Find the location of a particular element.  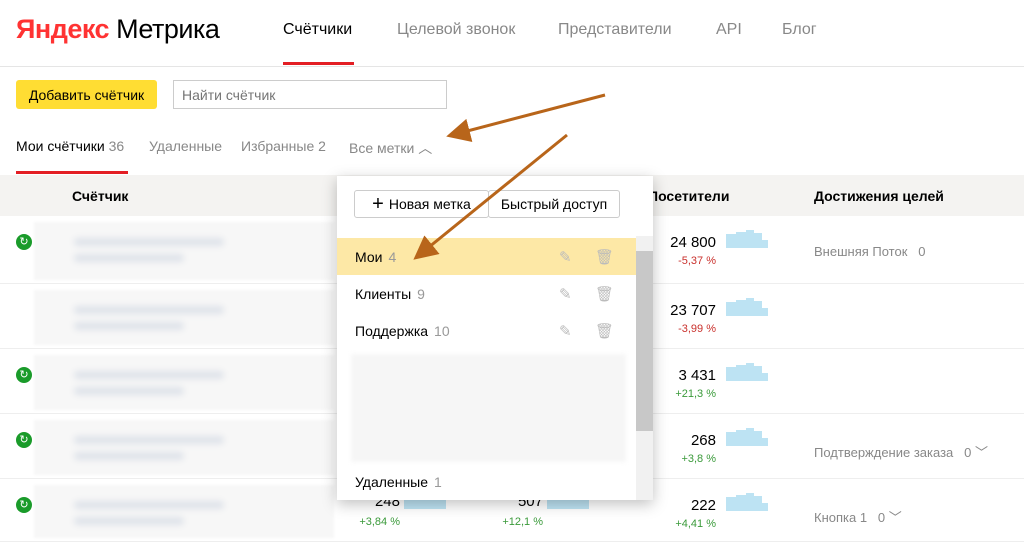

annotation-arrows is located at coordinates (509, 176).